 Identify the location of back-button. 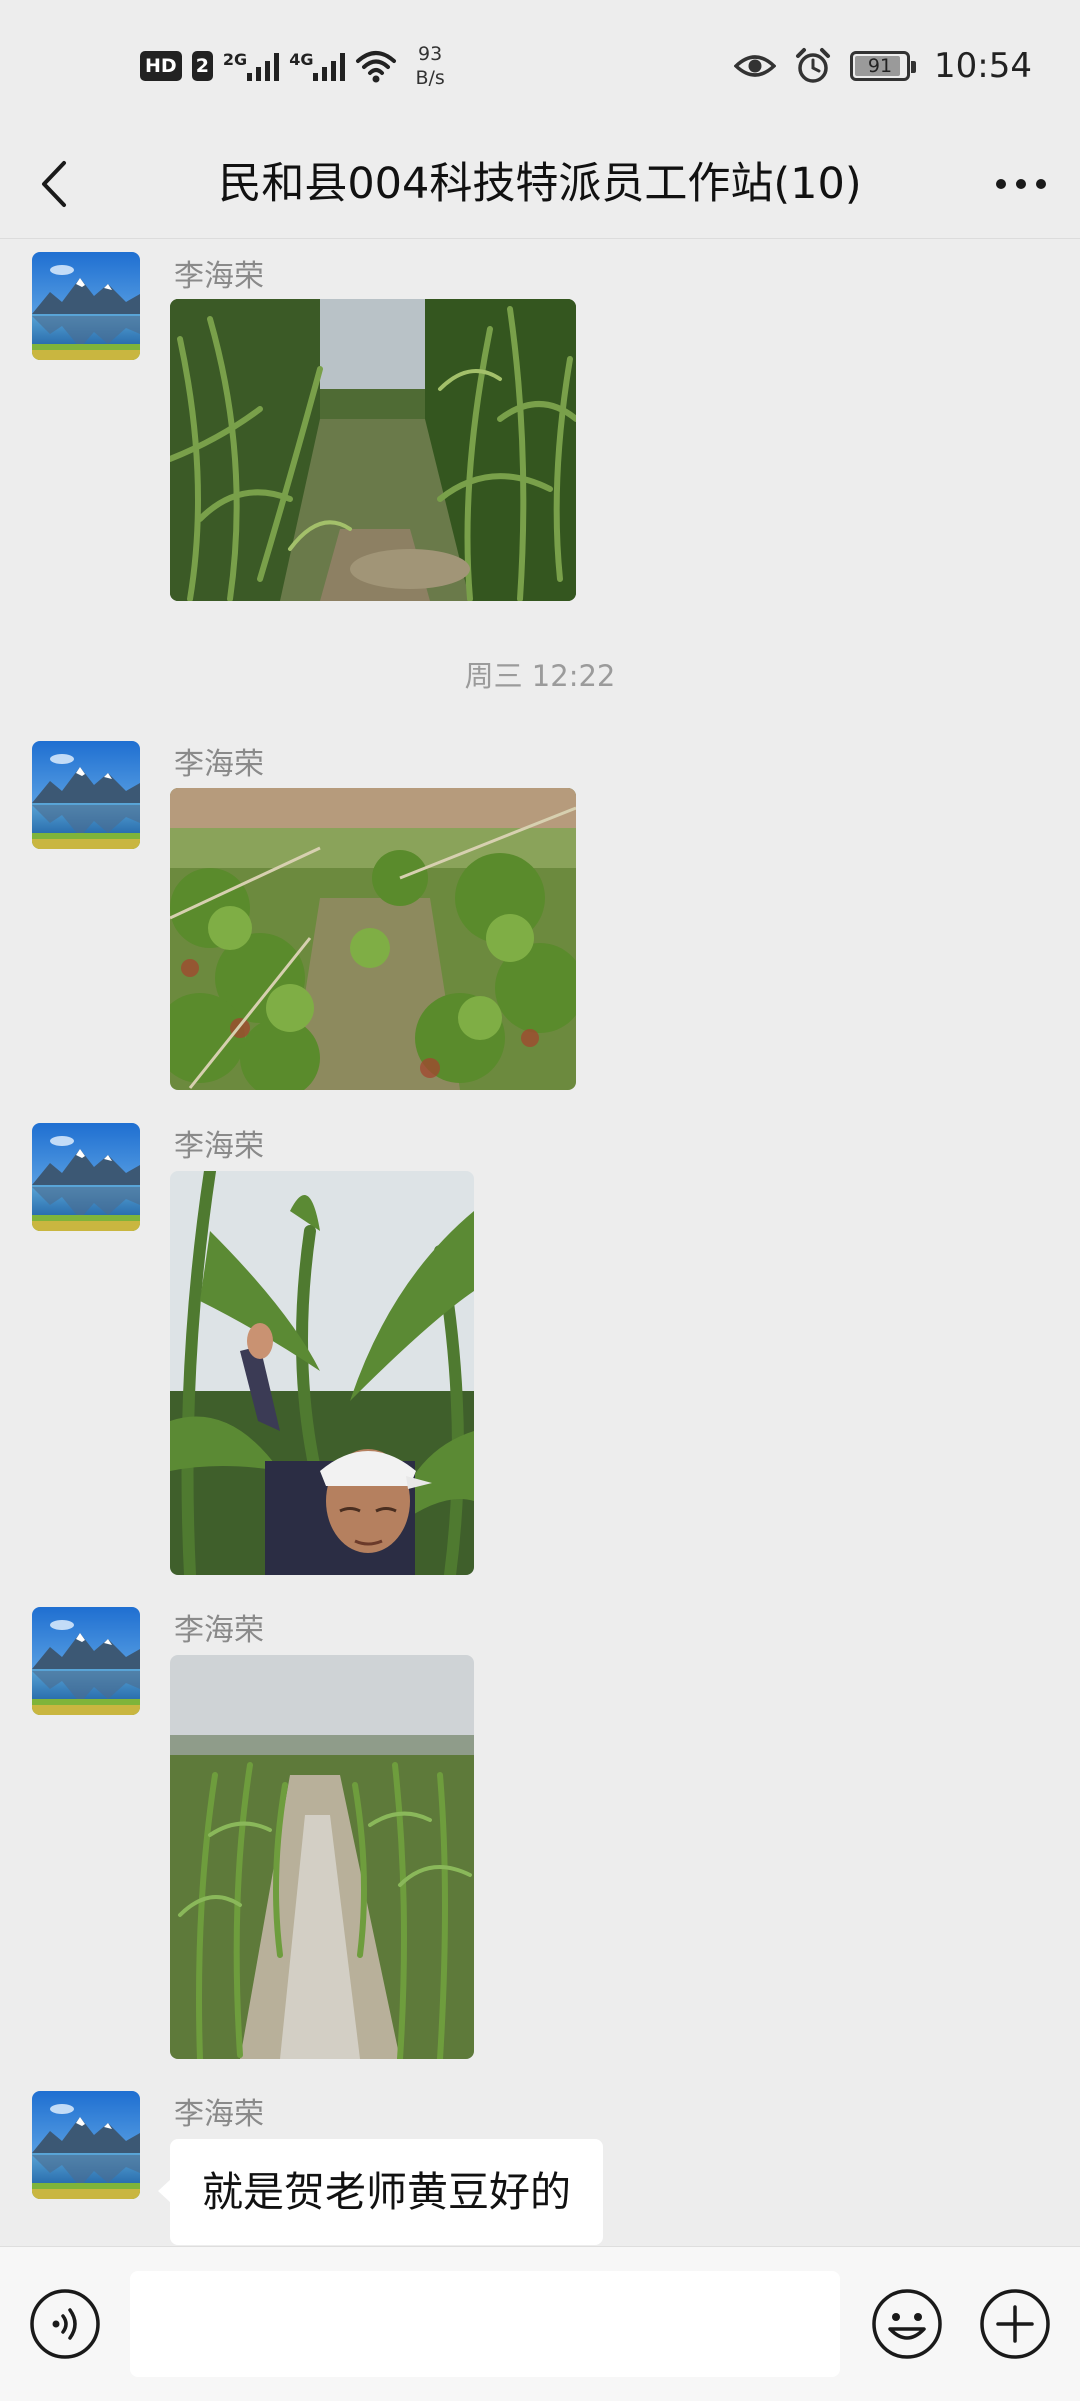
(54, 184).